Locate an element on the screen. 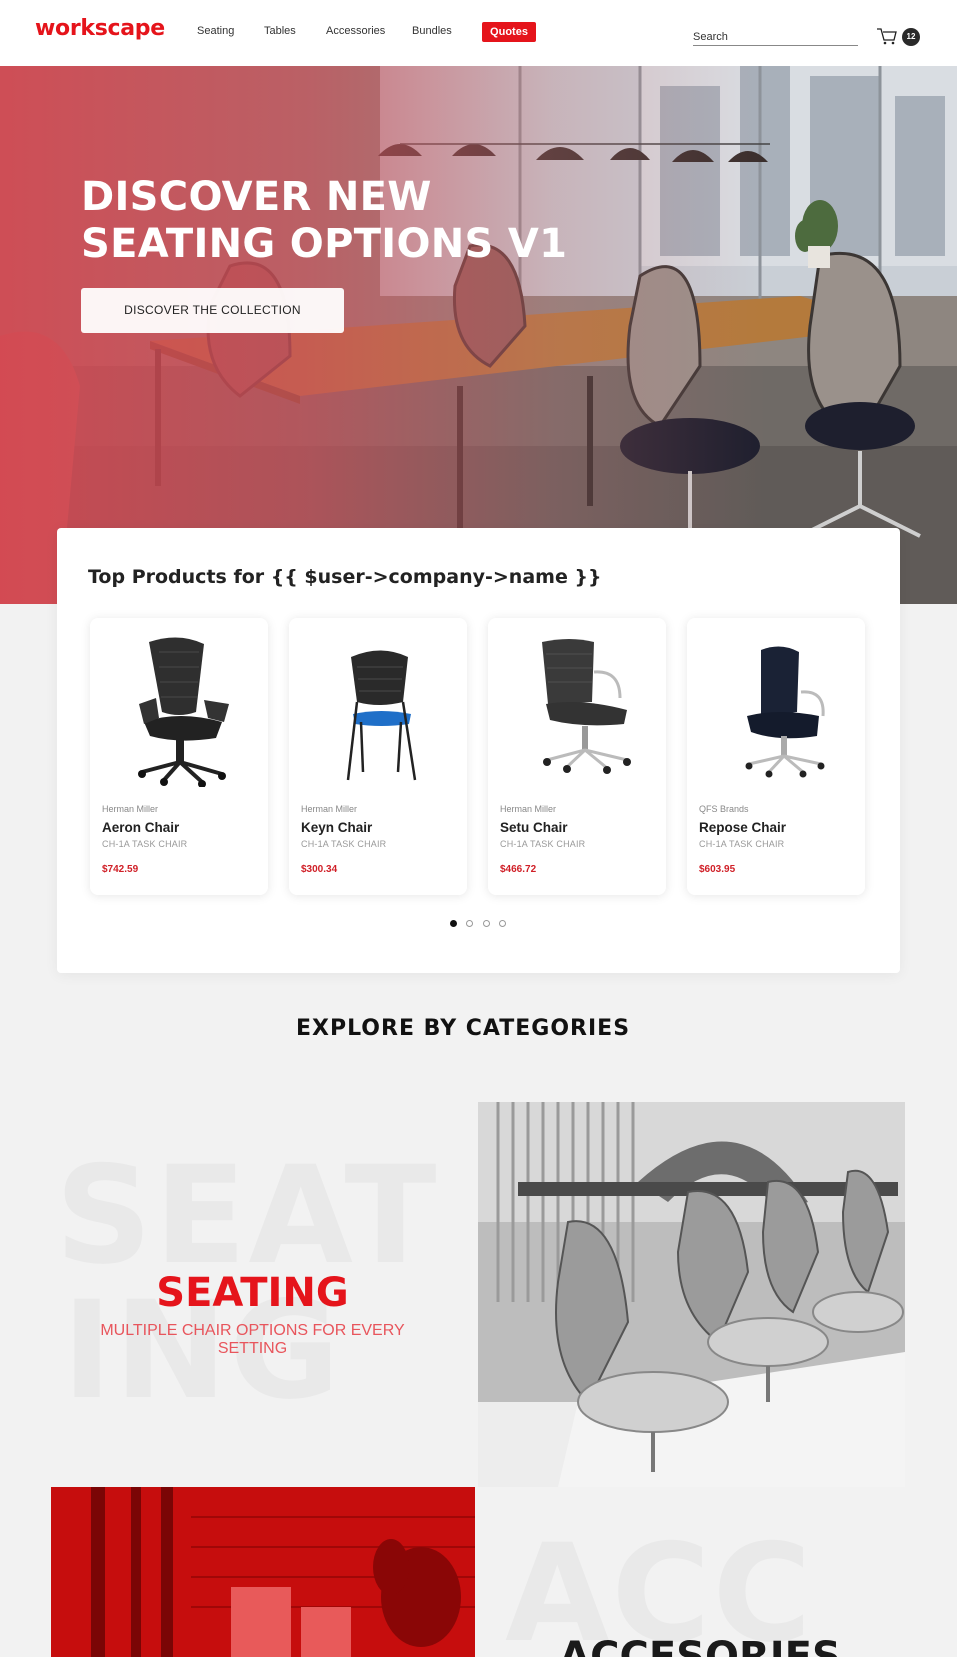 The image size is (957, 1657). seating-photo is located at coordinates (691, 1294).